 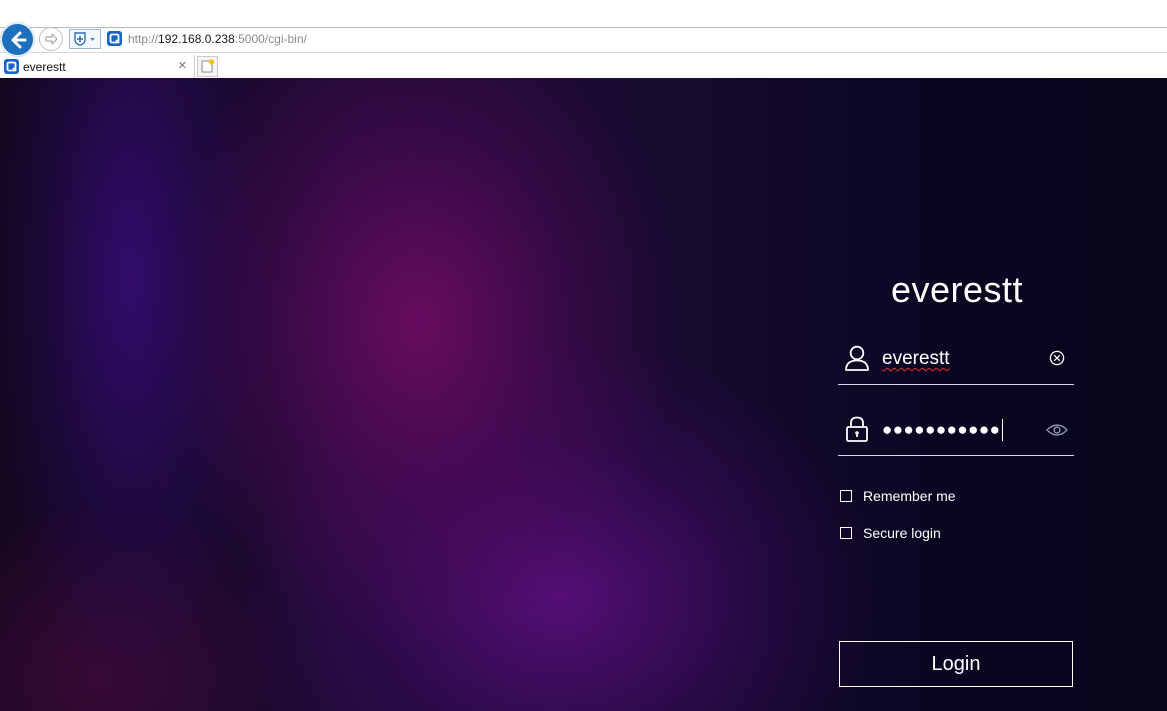 What do you see at coordinates (909, 496) in the screenshot?
I see `remember-me-label: Remember me` at bounding box center [909, 496].